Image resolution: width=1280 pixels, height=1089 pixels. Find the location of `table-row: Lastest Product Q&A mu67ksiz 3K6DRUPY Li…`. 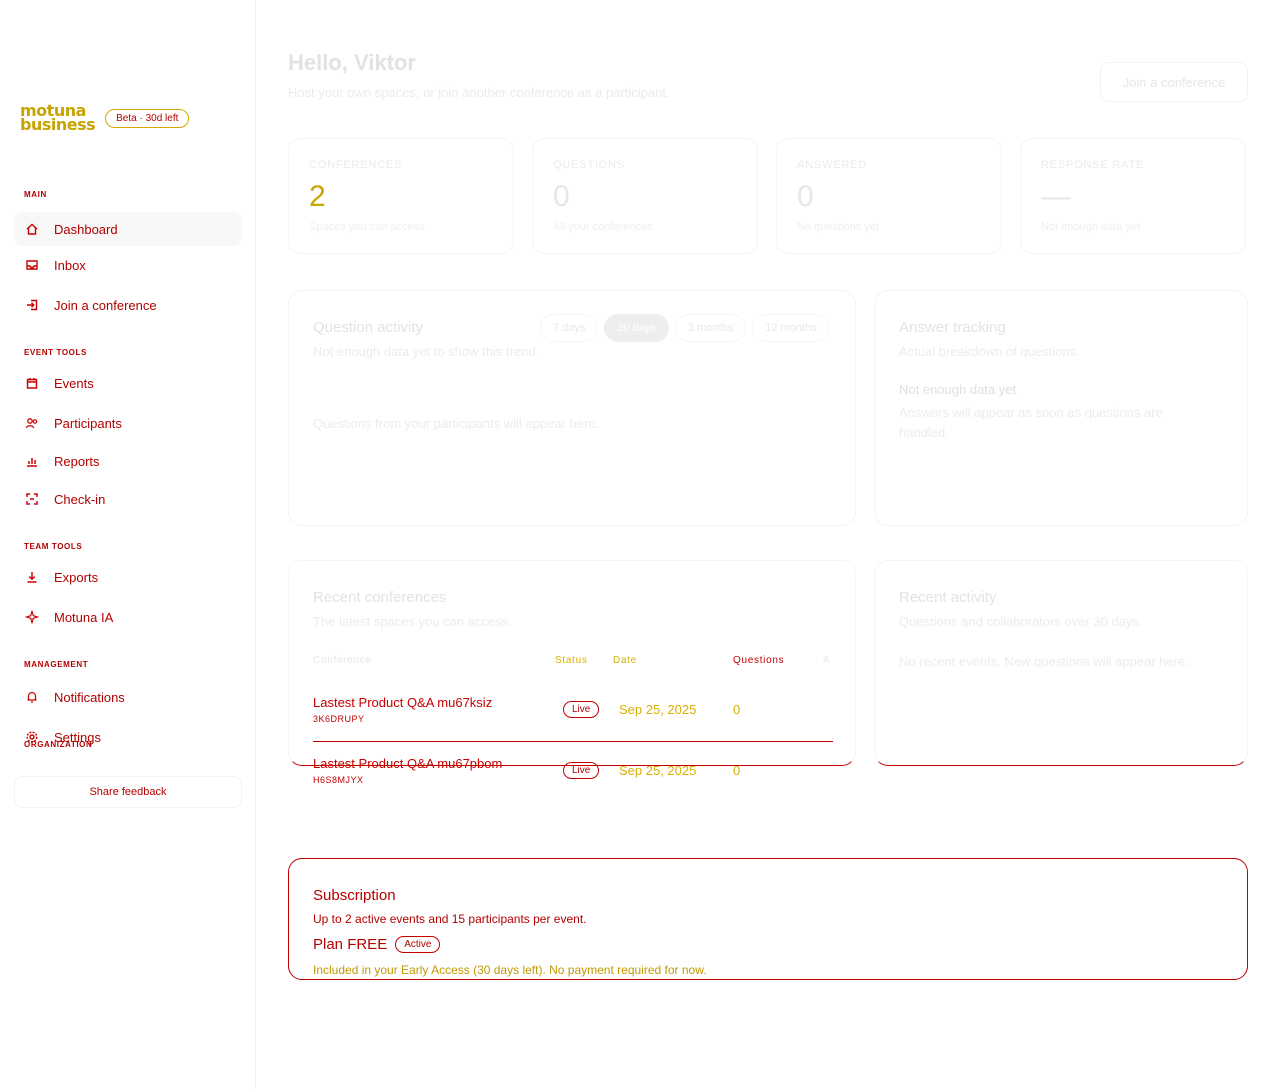

table-row: Lastest Product Q&A mu67ksiz 3K6DRUPY Li… is located at coordinates (573, 709).